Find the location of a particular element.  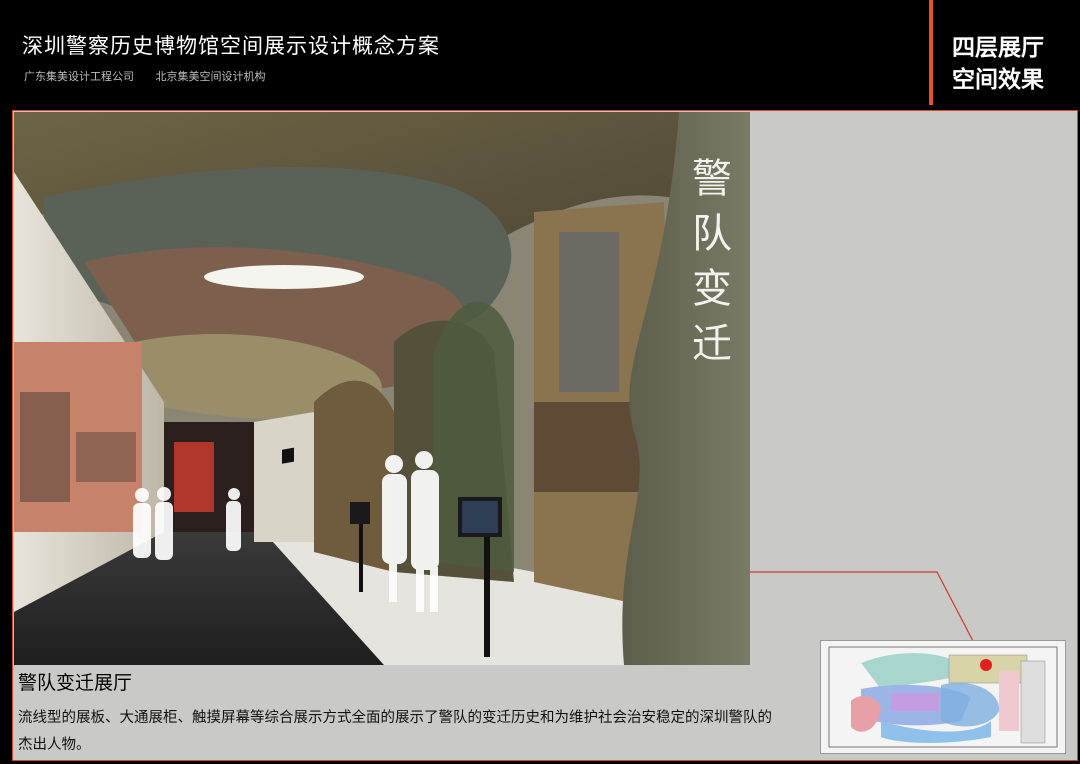

section-label: 四层展厅 空间效果 is located at coordinates (998, 64).